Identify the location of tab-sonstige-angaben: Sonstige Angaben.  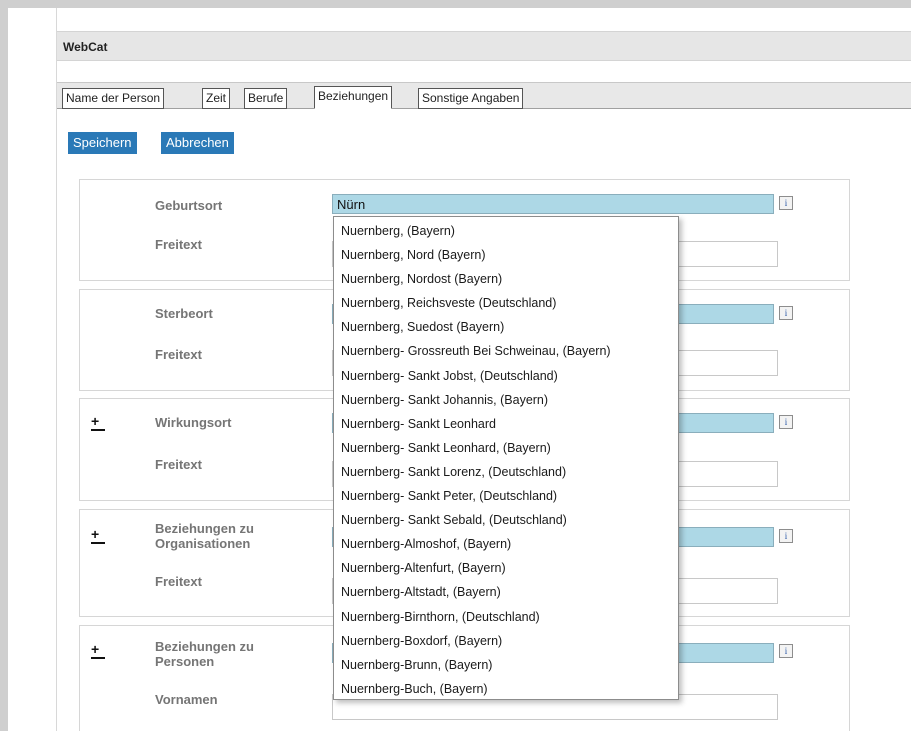
(471, 98).